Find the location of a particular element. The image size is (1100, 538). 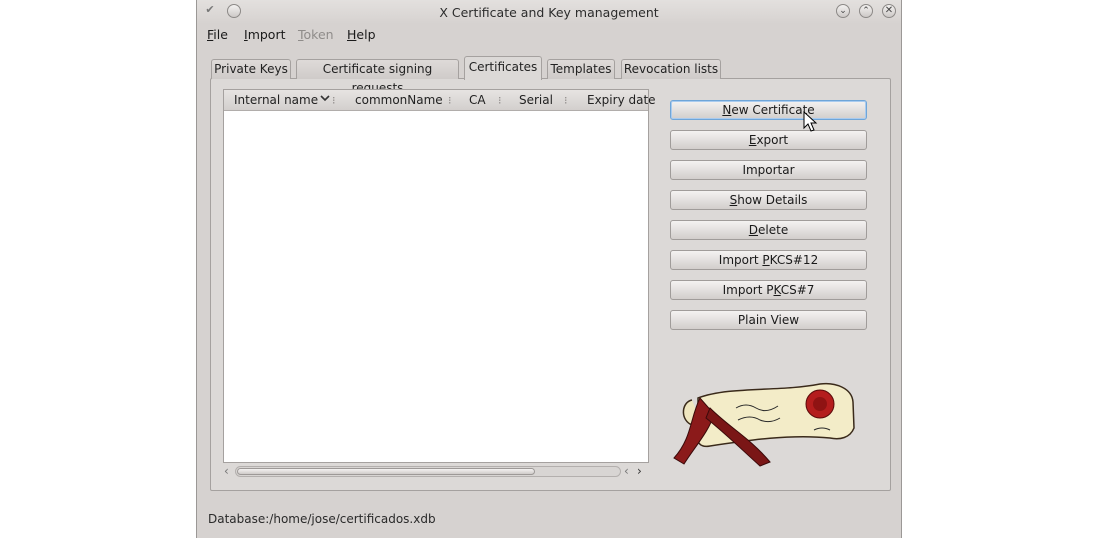

mouse-cursor-icon is located at coordinates (810, 121).